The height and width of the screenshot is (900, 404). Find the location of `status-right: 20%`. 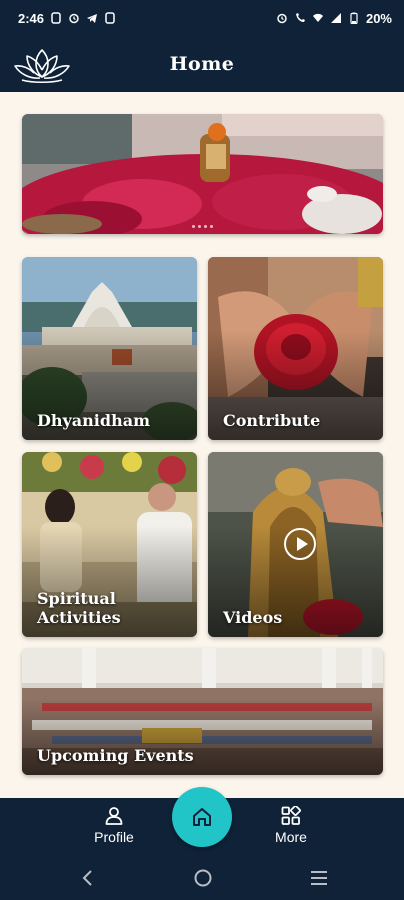

status-right: 20% is located at coordinates (334, 18).